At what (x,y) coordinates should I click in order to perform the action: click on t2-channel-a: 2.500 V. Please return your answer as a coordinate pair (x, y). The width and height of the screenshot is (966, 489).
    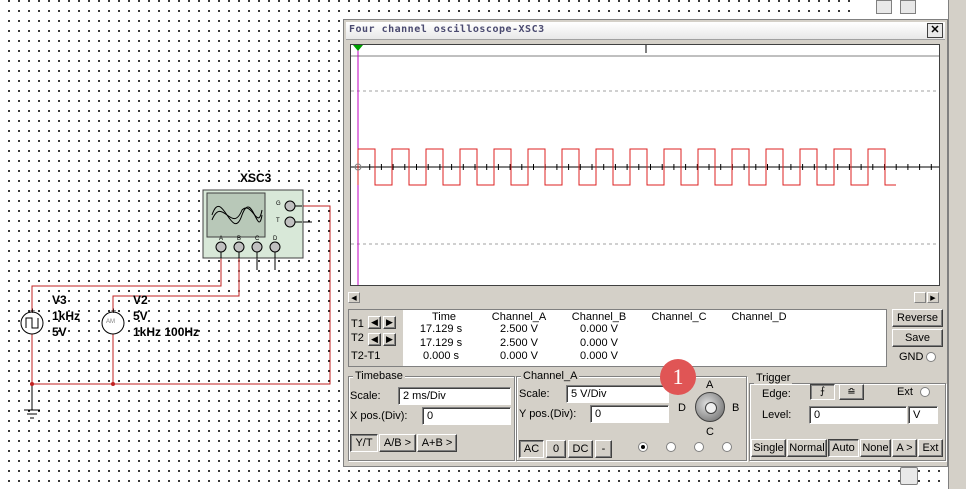
    Looking at the image, I should click on (519, 343).